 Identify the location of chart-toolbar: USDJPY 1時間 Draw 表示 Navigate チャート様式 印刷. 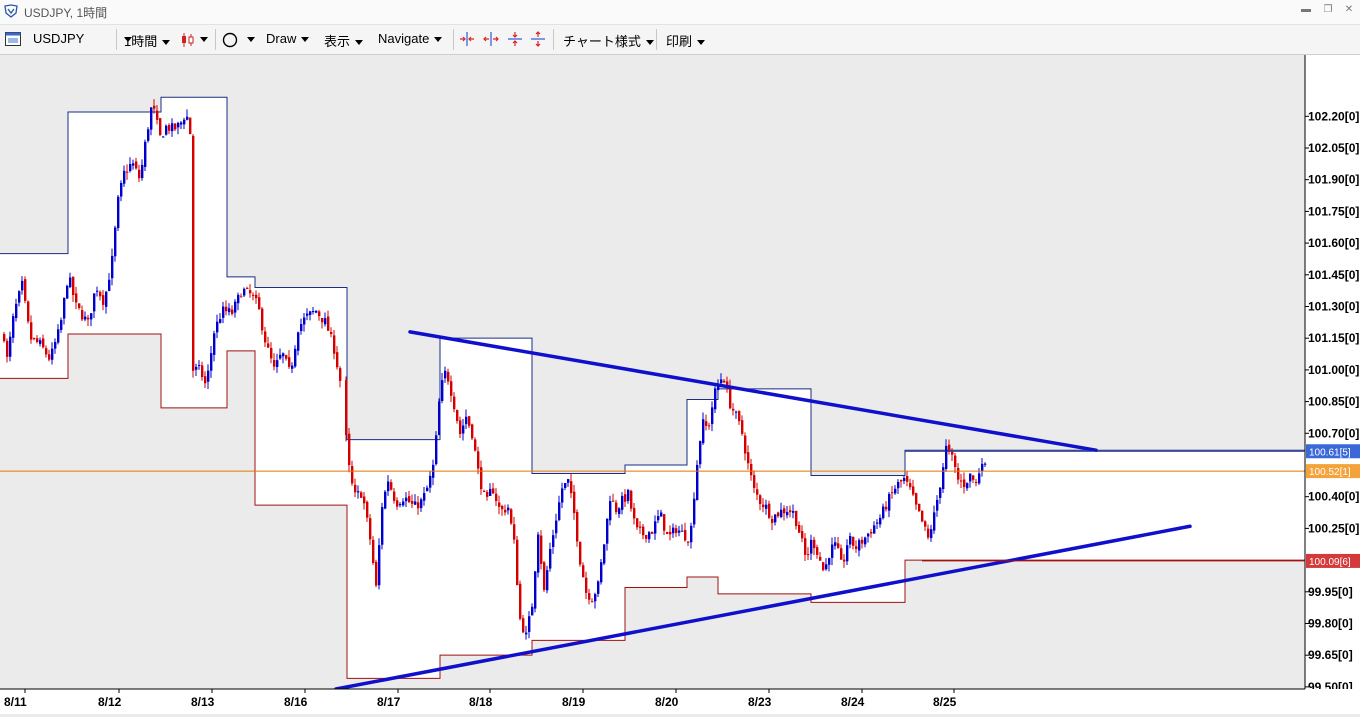
(680, 40).